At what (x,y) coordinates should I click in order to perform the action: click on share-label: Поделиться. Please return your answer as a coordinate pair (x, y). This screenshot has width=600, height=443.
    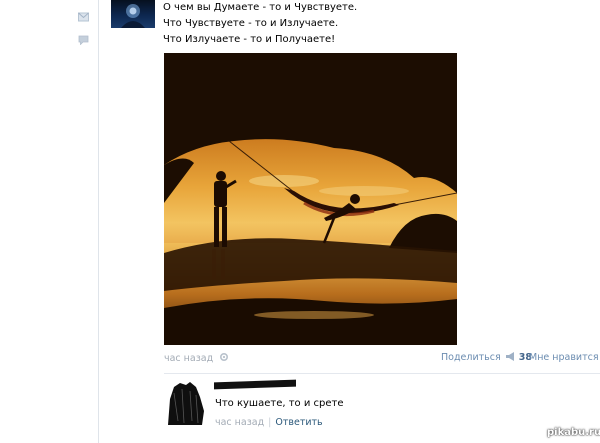
    Looking at the image, I should click on (471, 357).